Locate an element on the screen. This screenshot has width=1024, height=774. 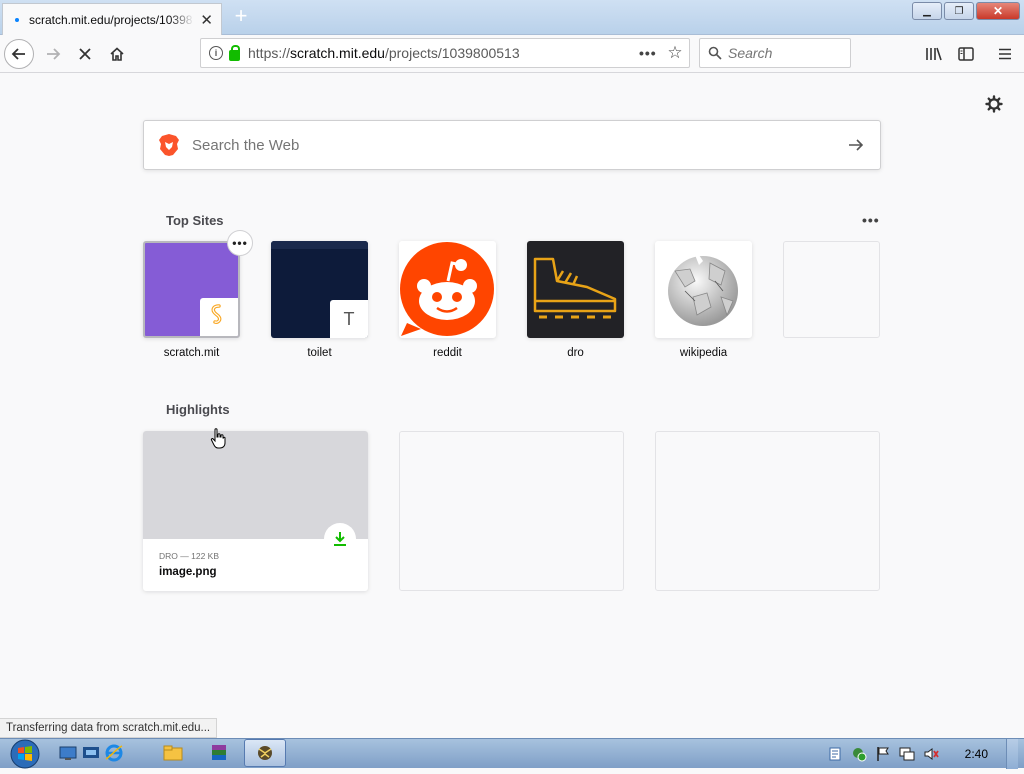
window-close-button: ✕ is located at coordinates (998, 11).